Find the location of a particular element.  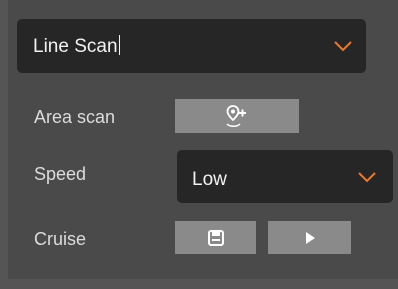

scan-mode-value: Line Scan is located at coordinates (75, 46).